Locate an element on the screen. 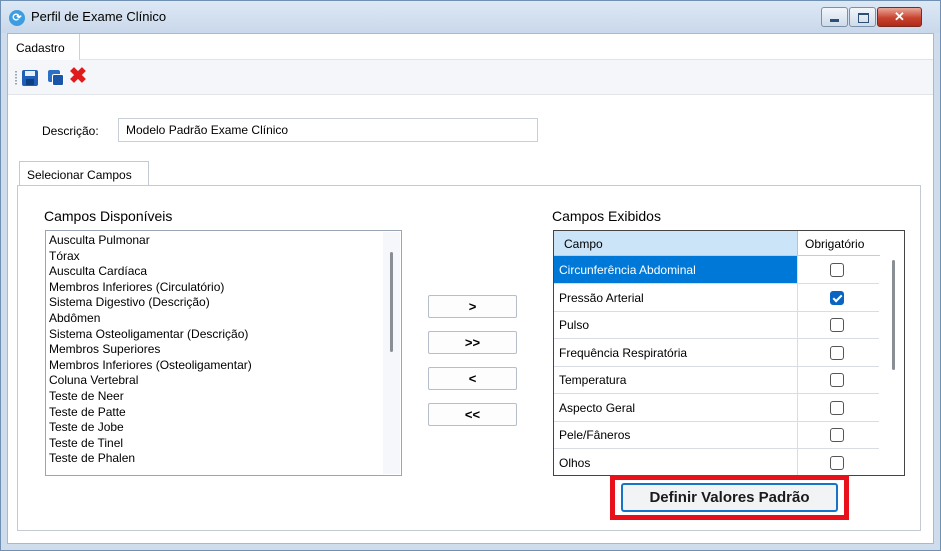 The height and width of the screenshot is (551, 941). descricao-input is located at coordinates (328, 130).